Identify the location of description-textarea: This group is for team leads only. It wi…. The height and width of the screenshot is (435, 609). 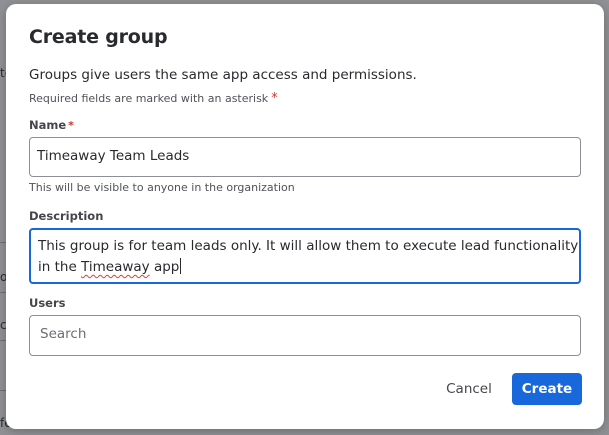
(305, 256).